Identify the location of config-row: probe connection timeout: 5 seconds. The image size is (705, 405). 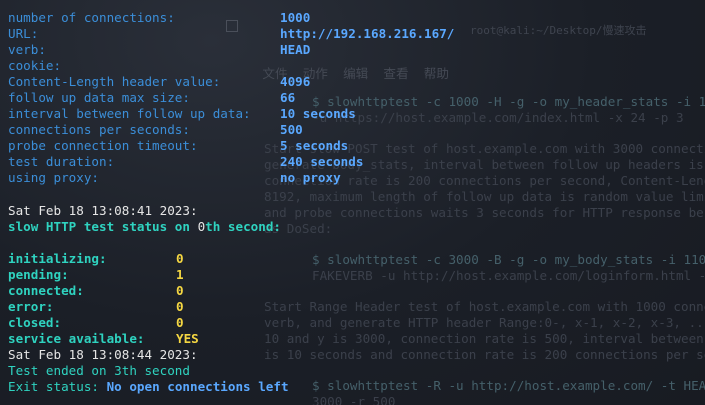
(178, 146).